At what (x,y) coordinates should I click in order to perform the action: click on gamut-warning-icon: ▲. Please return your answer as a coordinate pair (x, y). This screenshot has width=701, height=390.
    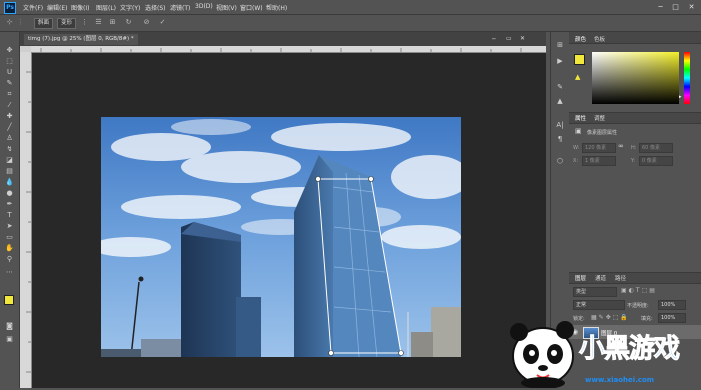
    Looking at the image, I should click on (578, 77).